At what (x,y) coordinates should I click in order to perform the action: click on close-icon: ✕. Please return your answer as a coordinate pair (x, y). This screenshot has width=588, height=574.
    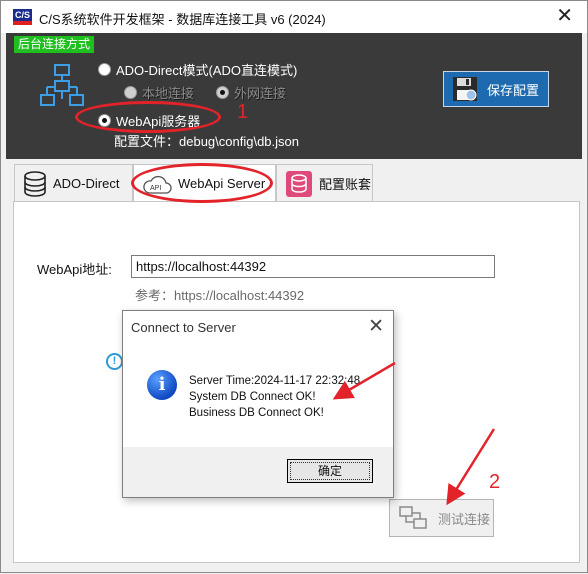
    Looking at the image, I should click on (564, 16).